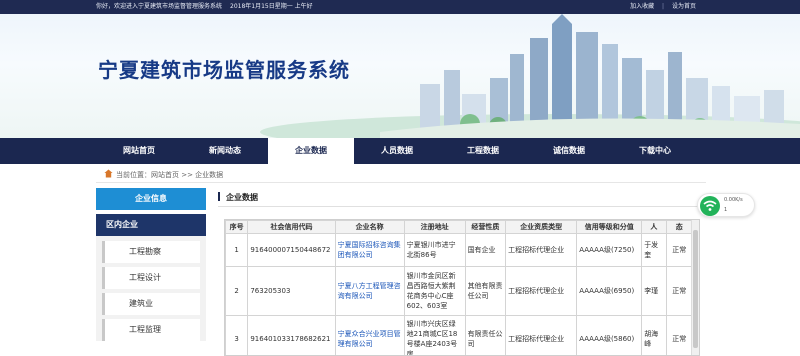 The height and width of the screenshot is (356, 800). I want to click on company-name-link: 宁夏八方工程管理咨询有限公司, so click(369, 291).